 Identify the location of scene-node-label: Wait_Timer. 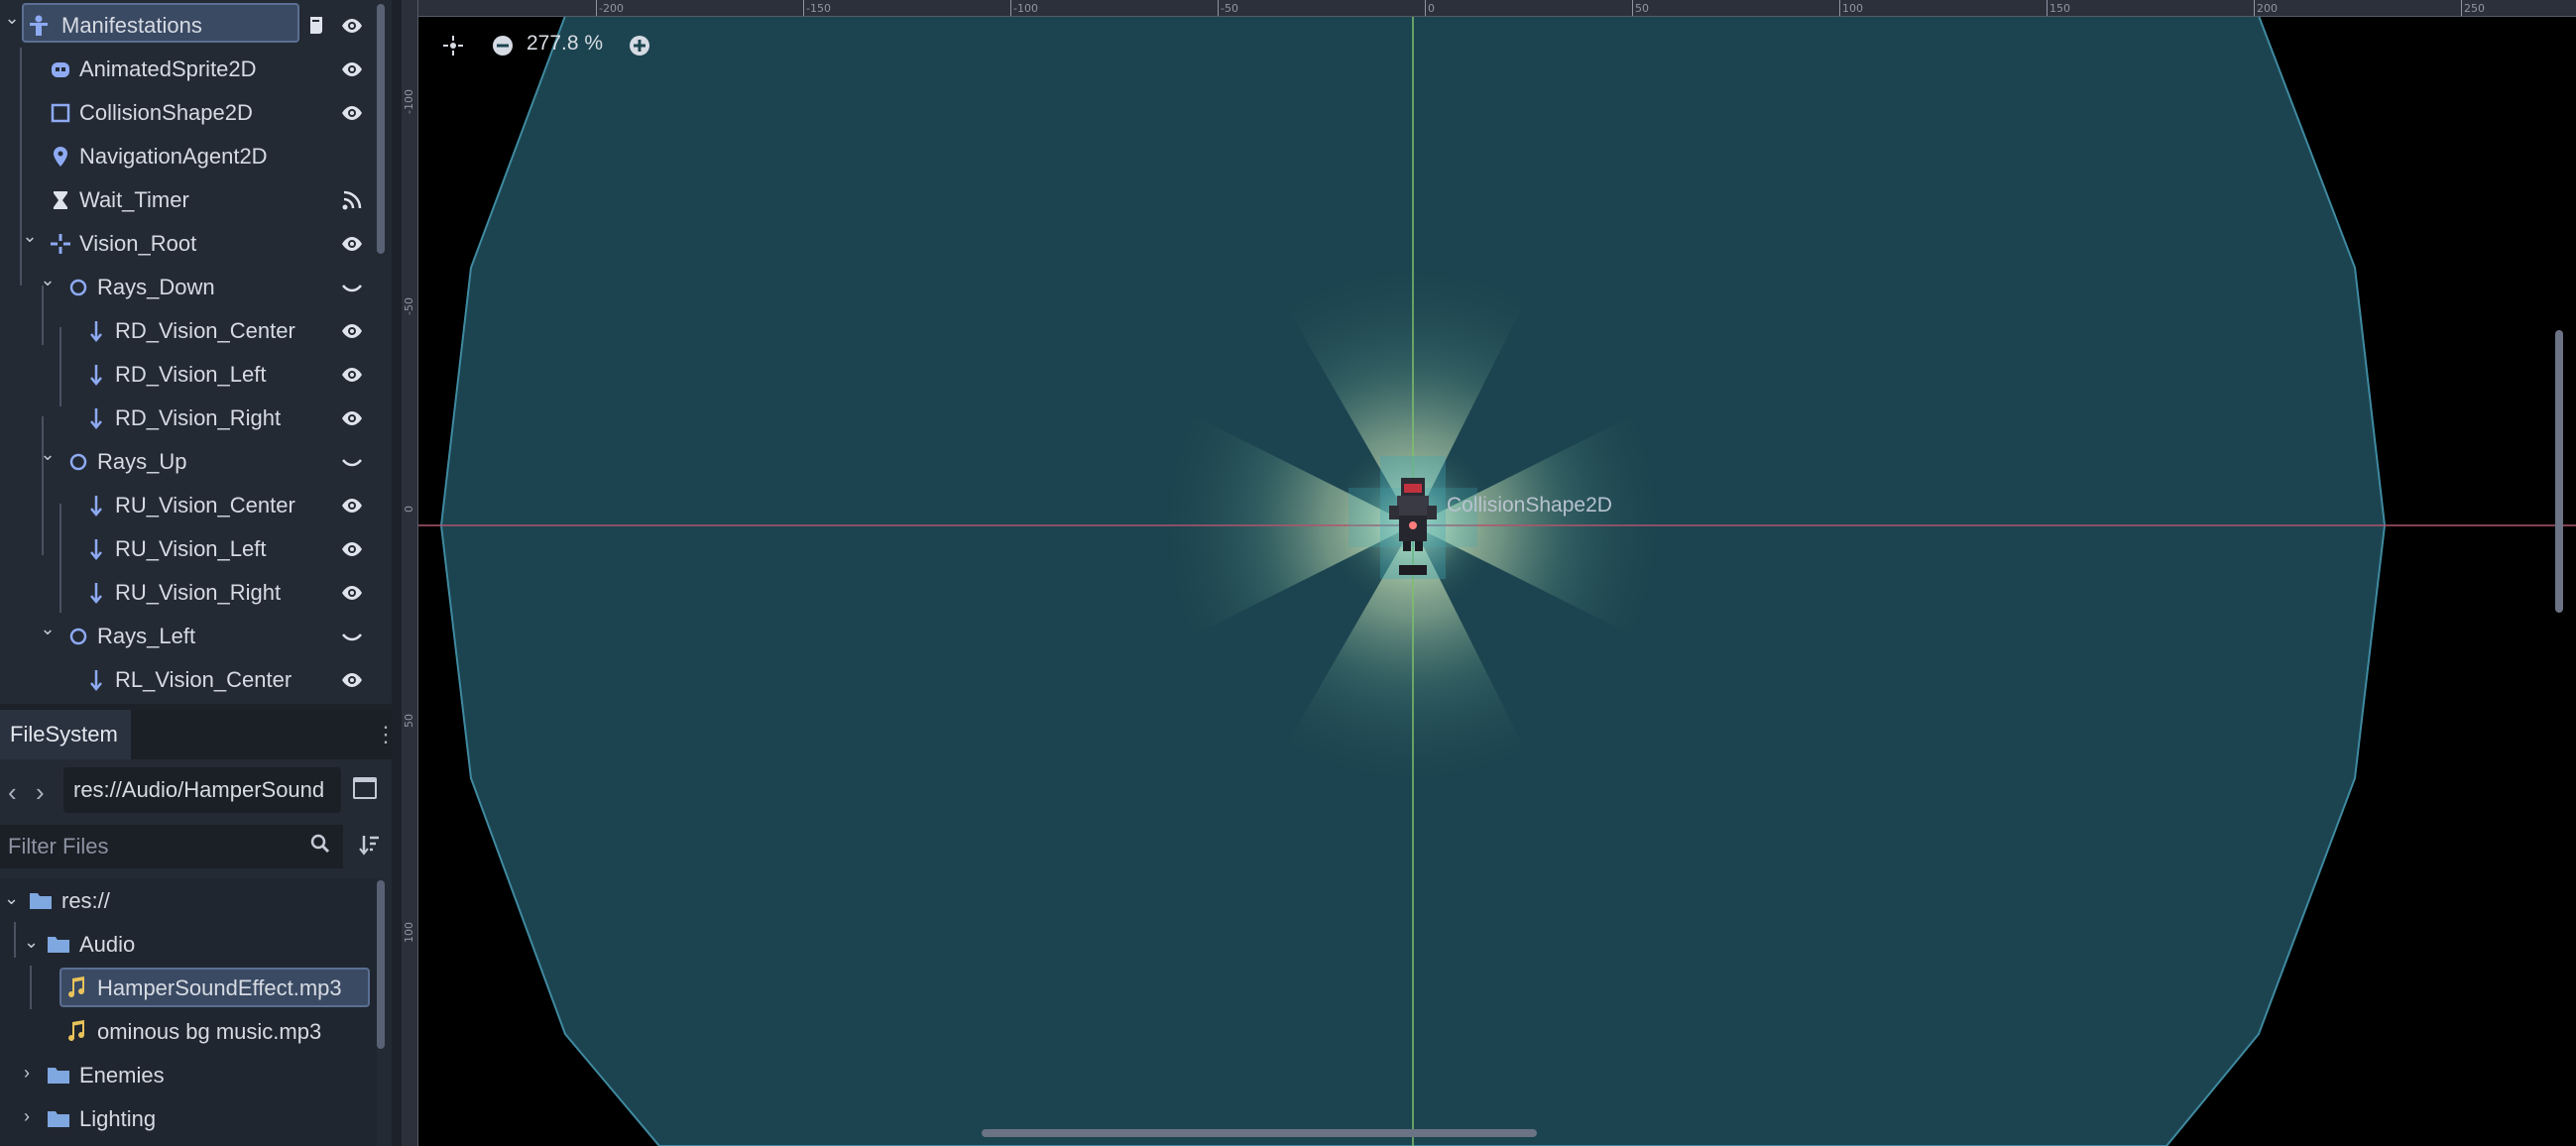
(134, 199).